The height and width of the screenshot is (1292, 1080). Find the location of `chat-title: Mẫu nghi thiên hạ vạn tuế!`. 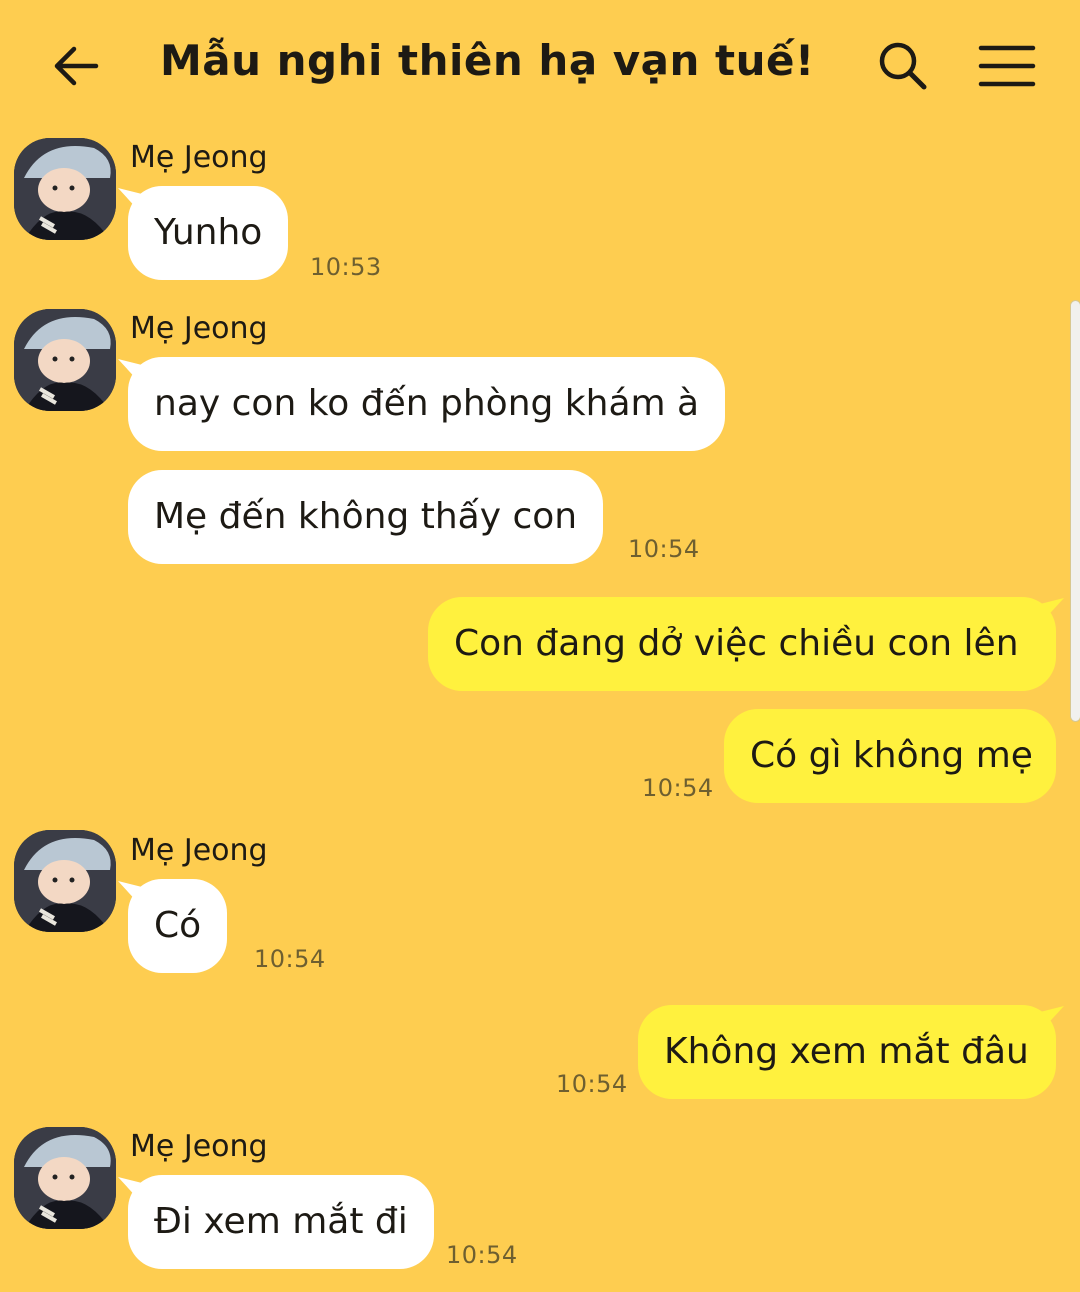

chat-title: Mẫu nghi thiên hạ vạn tuế! is located at coordinates (487, 60).